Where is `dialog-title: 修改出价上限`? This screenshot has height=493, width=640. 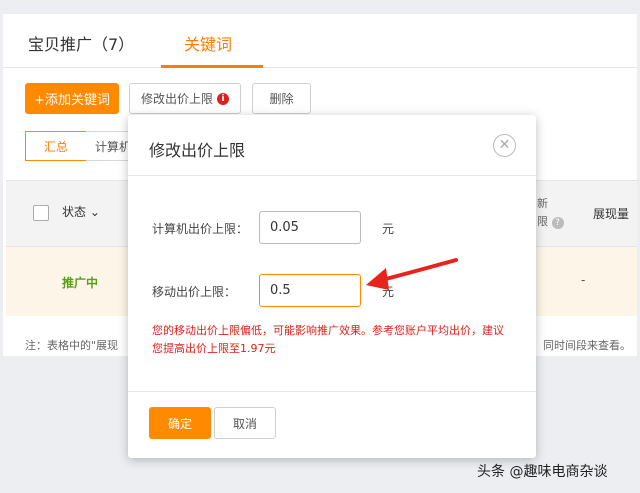 dialog-title: 修改出价上限 is located at coordinates (197, 150).